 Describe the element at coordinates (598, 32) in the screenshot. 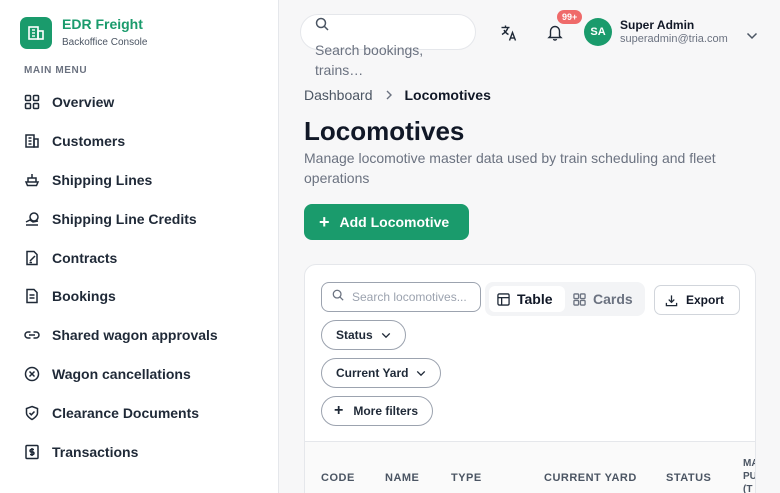

I see `avatar: SA` at that location.